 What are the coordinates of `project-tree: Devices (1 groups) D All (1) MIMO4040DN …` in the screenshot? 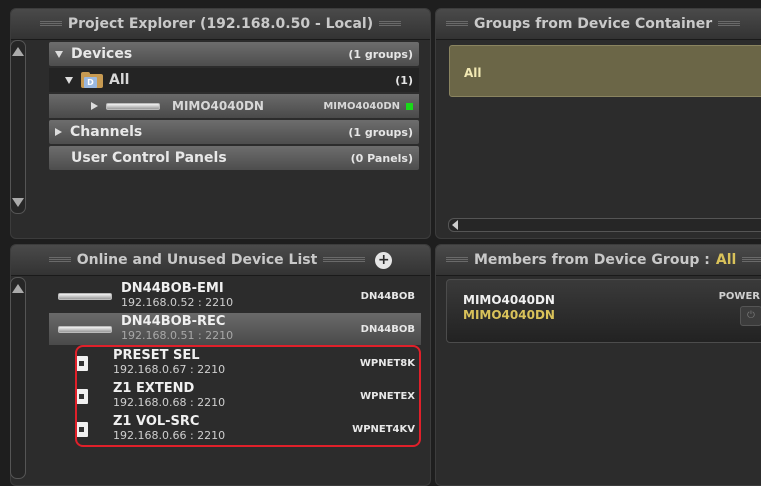 It's located at (234, 107).